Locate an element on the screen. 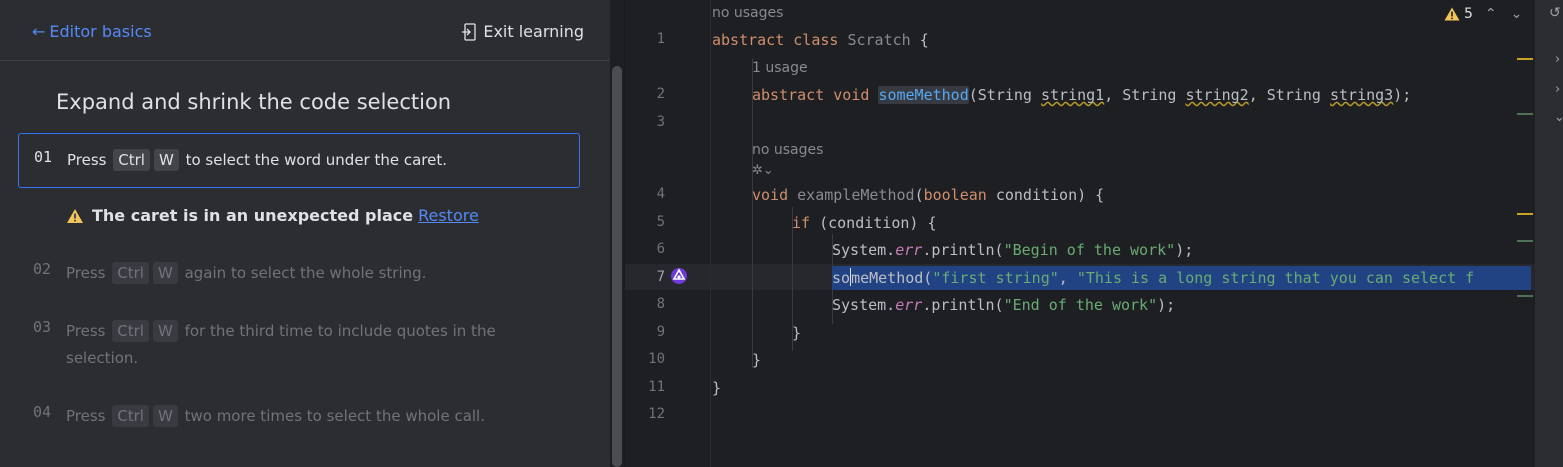  refresh-icon: ↺ is located at coordinates (1555, 13).